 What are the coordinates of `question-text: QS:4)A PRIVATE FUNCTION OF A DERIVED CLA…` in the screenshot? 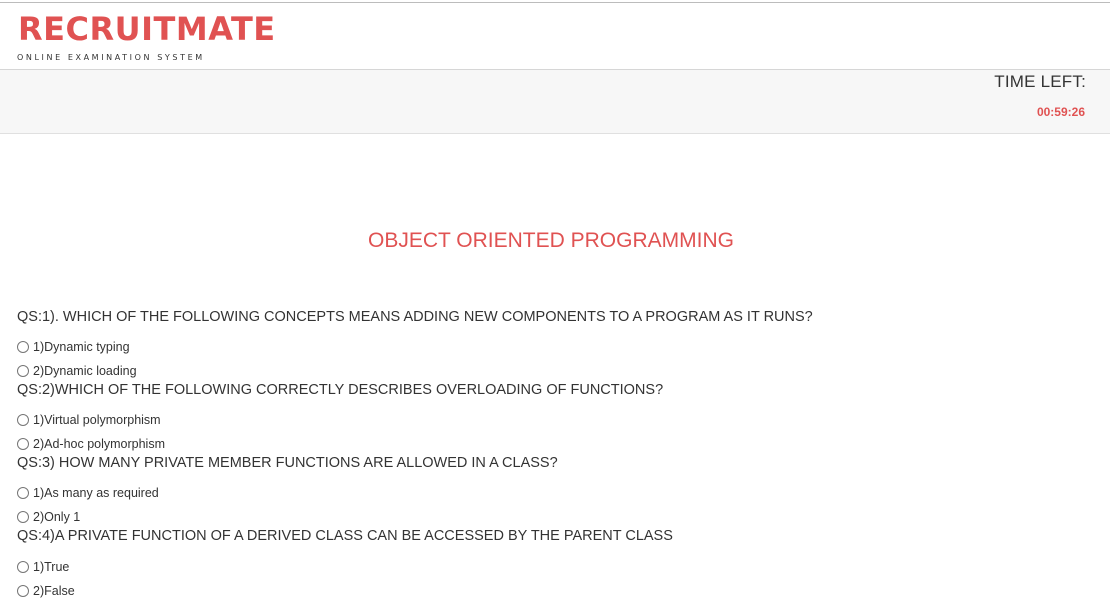 It's located at (345, 536).